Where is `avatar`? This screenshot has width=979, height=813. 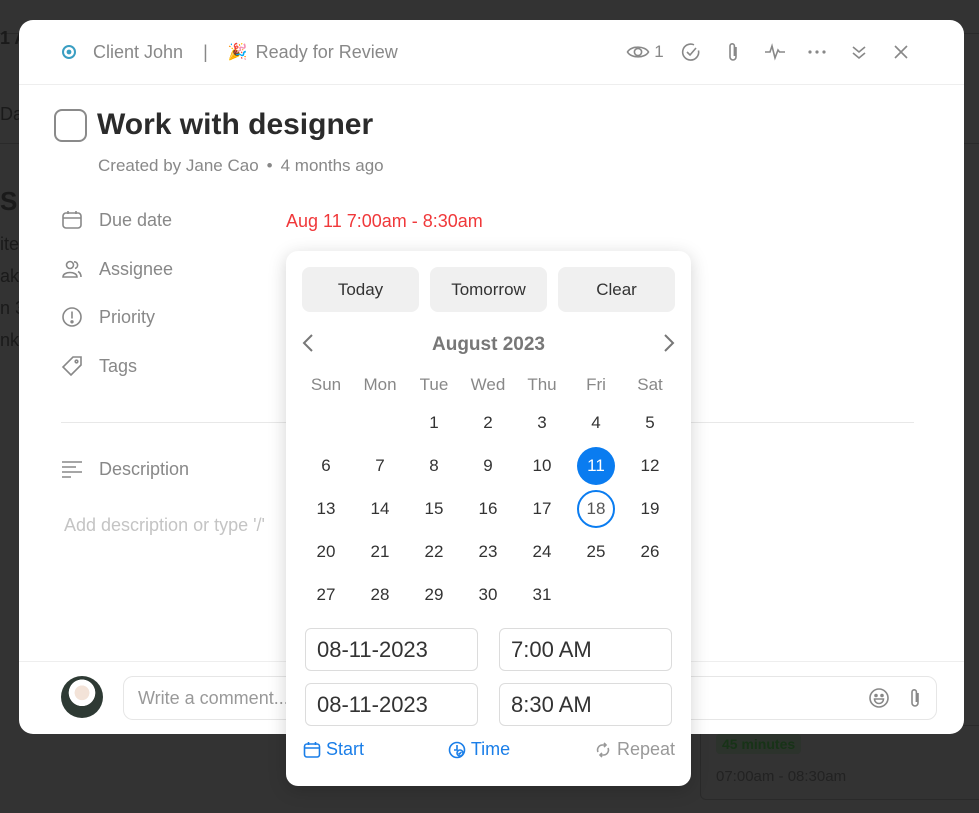 avatar is located at coordinates (82, 697).